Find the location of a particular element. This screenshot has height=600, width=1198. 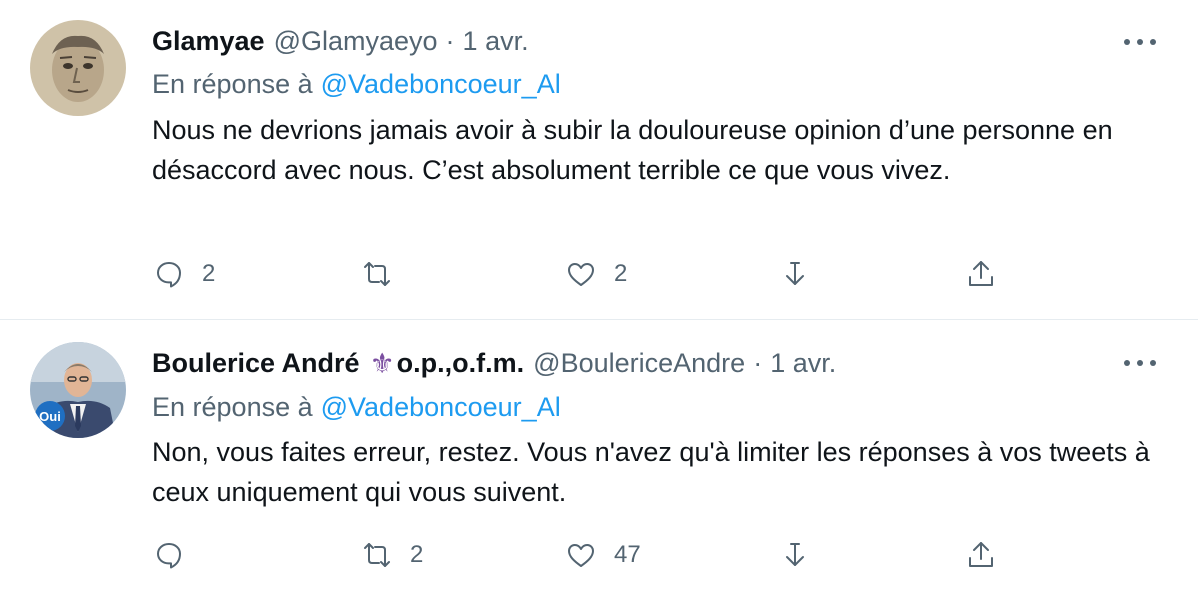

like-count: 47 is located at coordinates (627, 554).